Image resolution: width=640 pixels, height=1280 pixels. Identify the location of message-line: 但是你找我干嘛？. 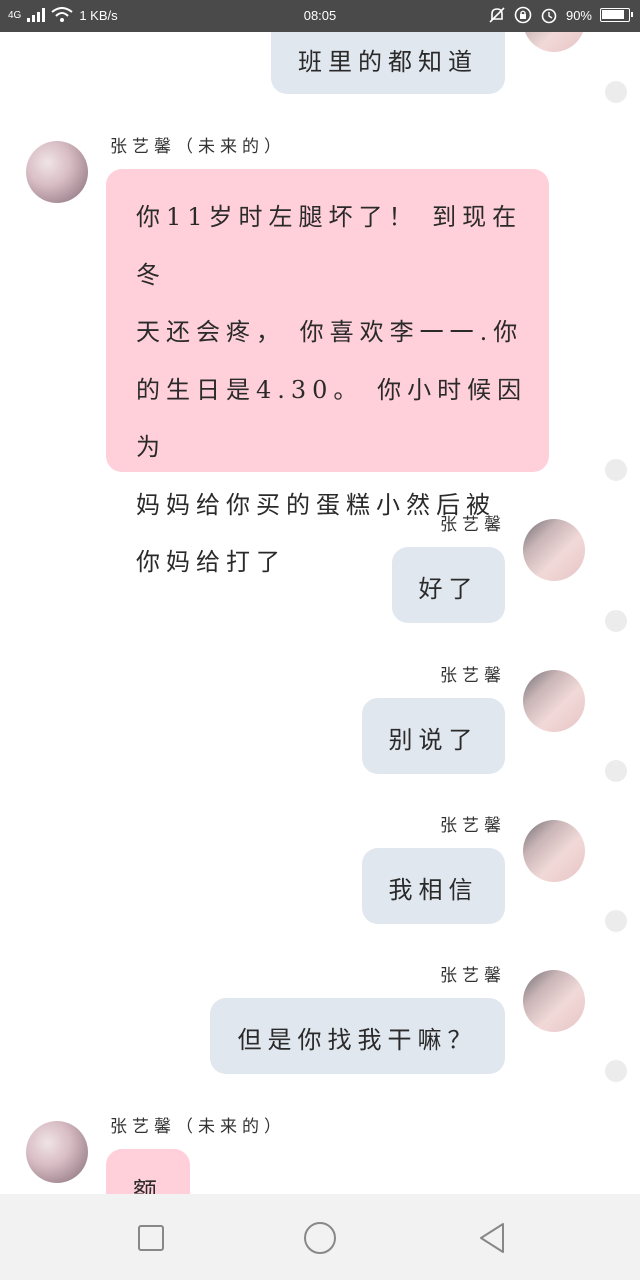
(357, 1040).